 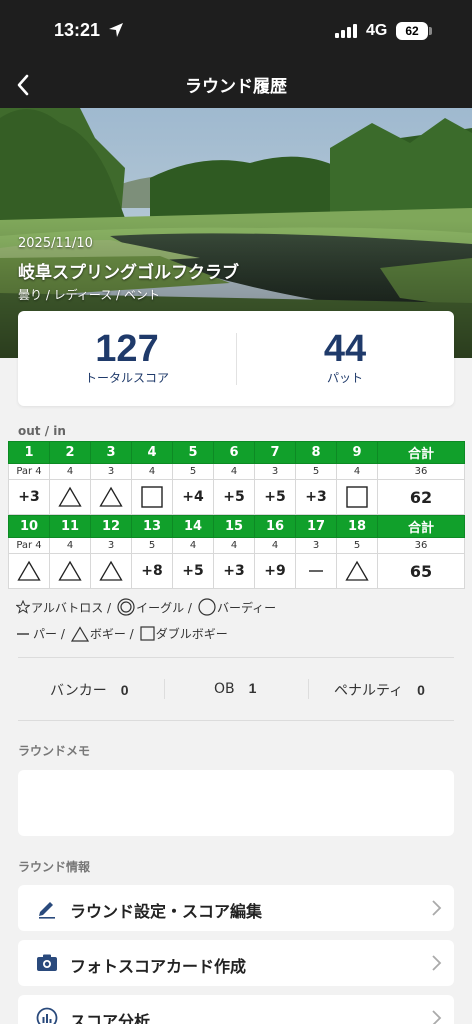 What do you see at coordinates (412, 31) in the screenshot?
I see `battery-icon: 62` at bounding box center [412, 31].